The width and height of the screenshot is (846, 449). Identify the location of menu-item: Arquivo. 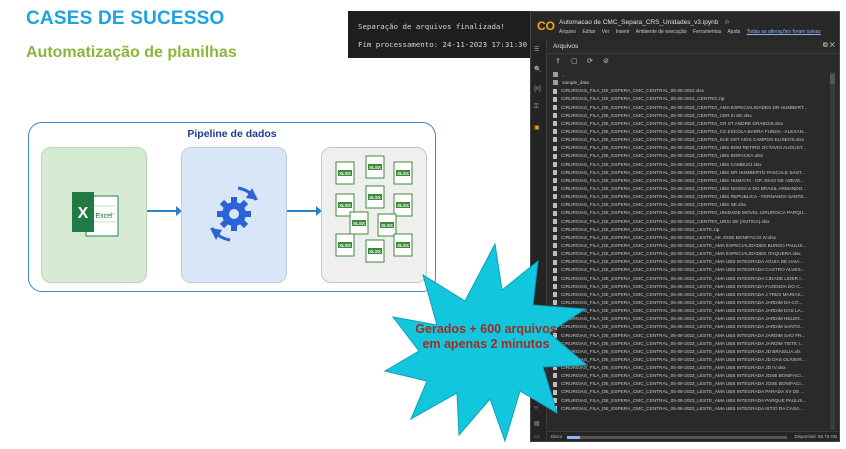
(567, 32).